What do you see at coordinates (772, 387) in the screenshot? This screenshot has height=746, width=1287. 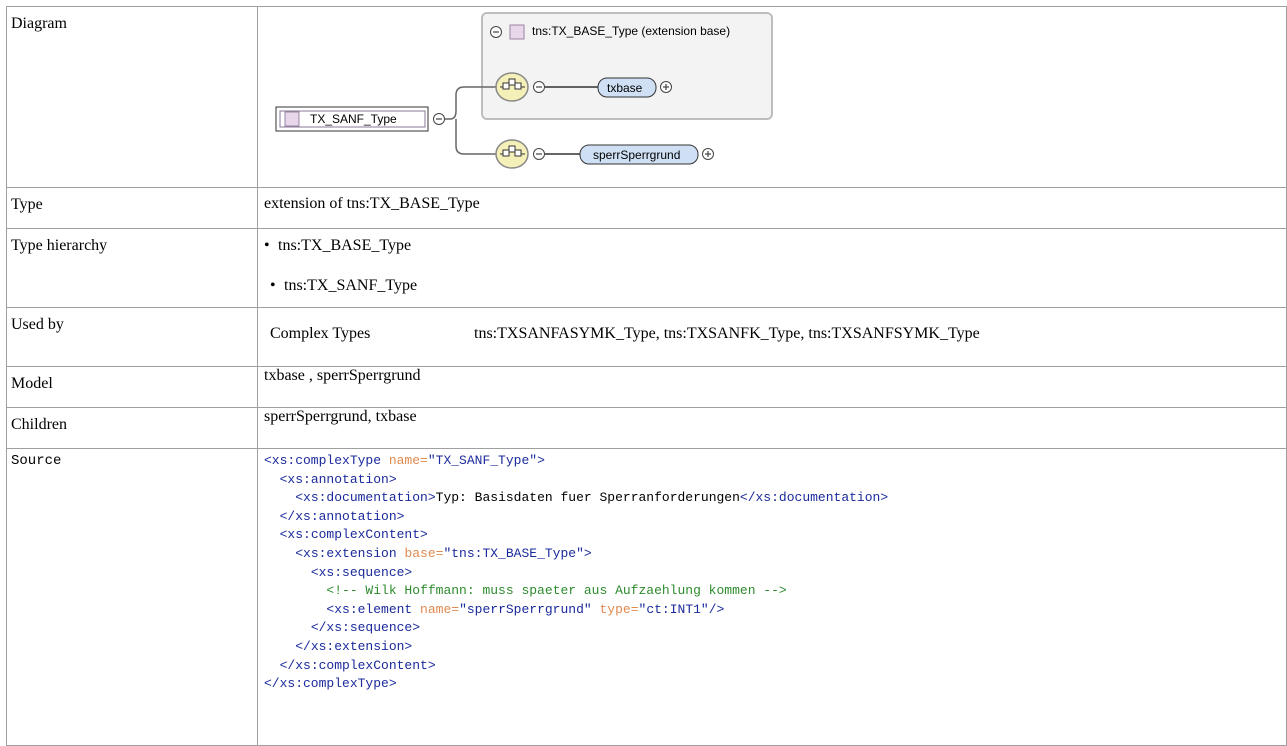 I see `model-value: txbase , sperrSperrgrund` at bounding box center [772, 387].